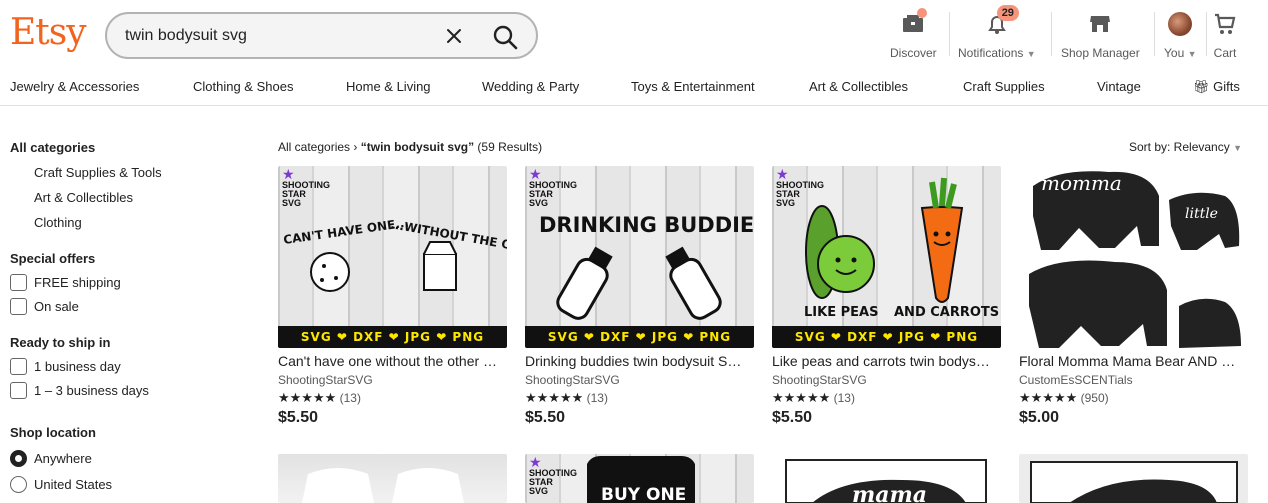 The image size is (1268, 503). Describe the element at coordinates (530, 86) in the screenshot. I see `category-wedding: Wedding & Party` at that location.